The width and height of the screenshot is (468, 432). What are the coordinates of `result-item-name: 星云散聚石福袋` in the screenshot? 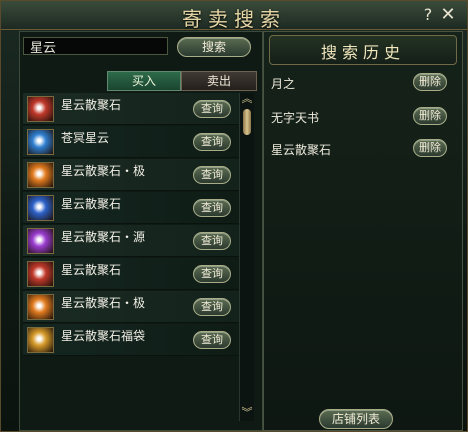 It's located at (103, 336).